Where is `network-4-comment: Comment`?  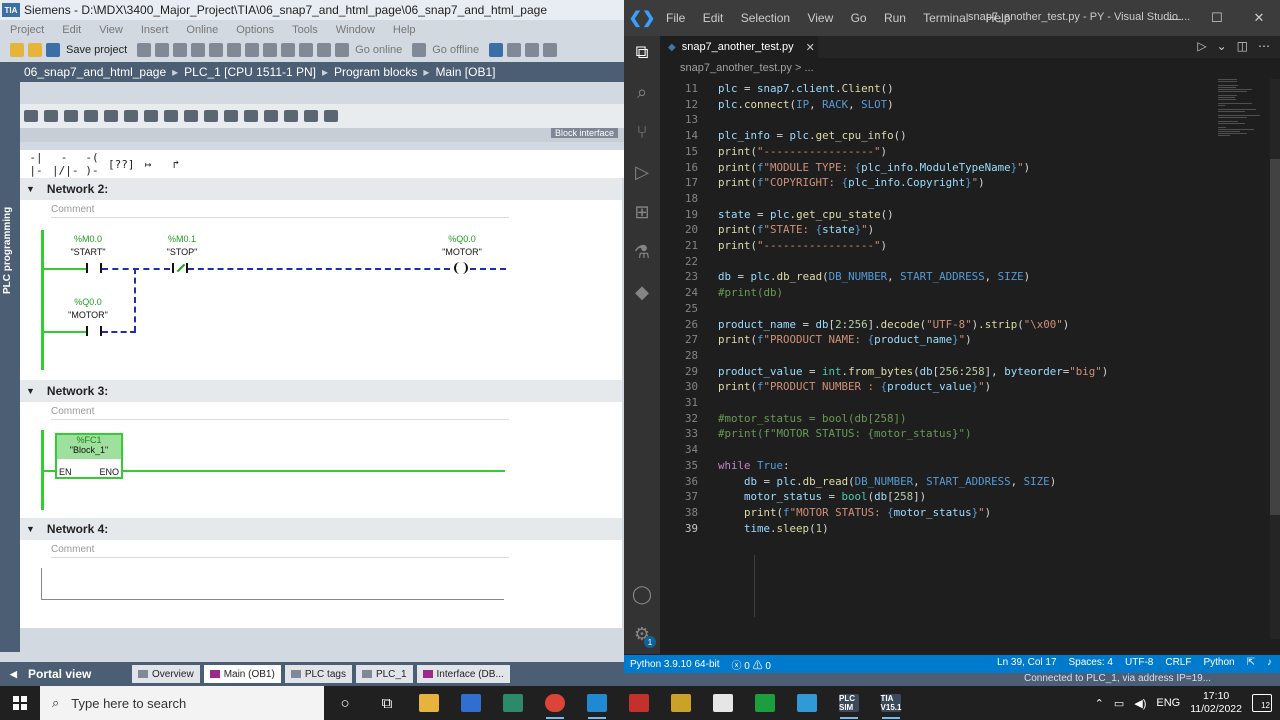
network-4-comment: Comment is located at coordinates (280, 551).